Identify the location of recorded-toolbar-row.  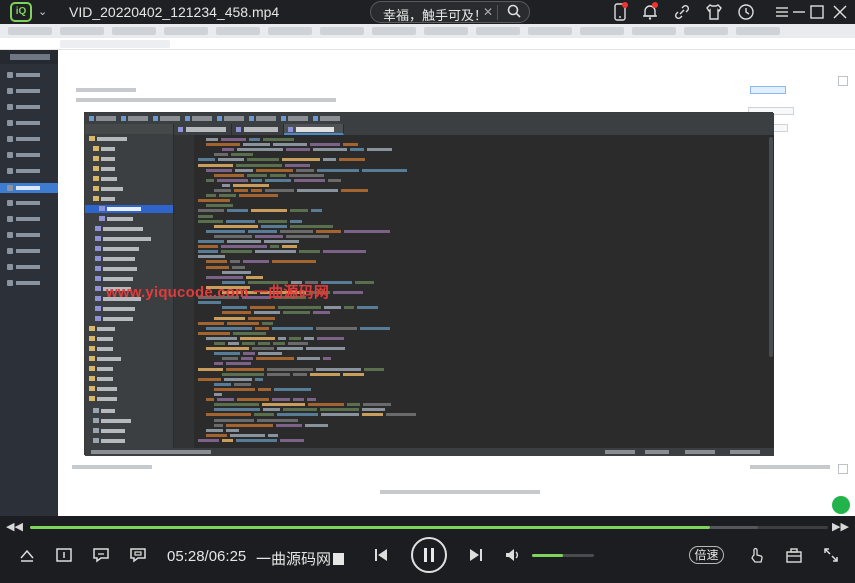
(206, 100).